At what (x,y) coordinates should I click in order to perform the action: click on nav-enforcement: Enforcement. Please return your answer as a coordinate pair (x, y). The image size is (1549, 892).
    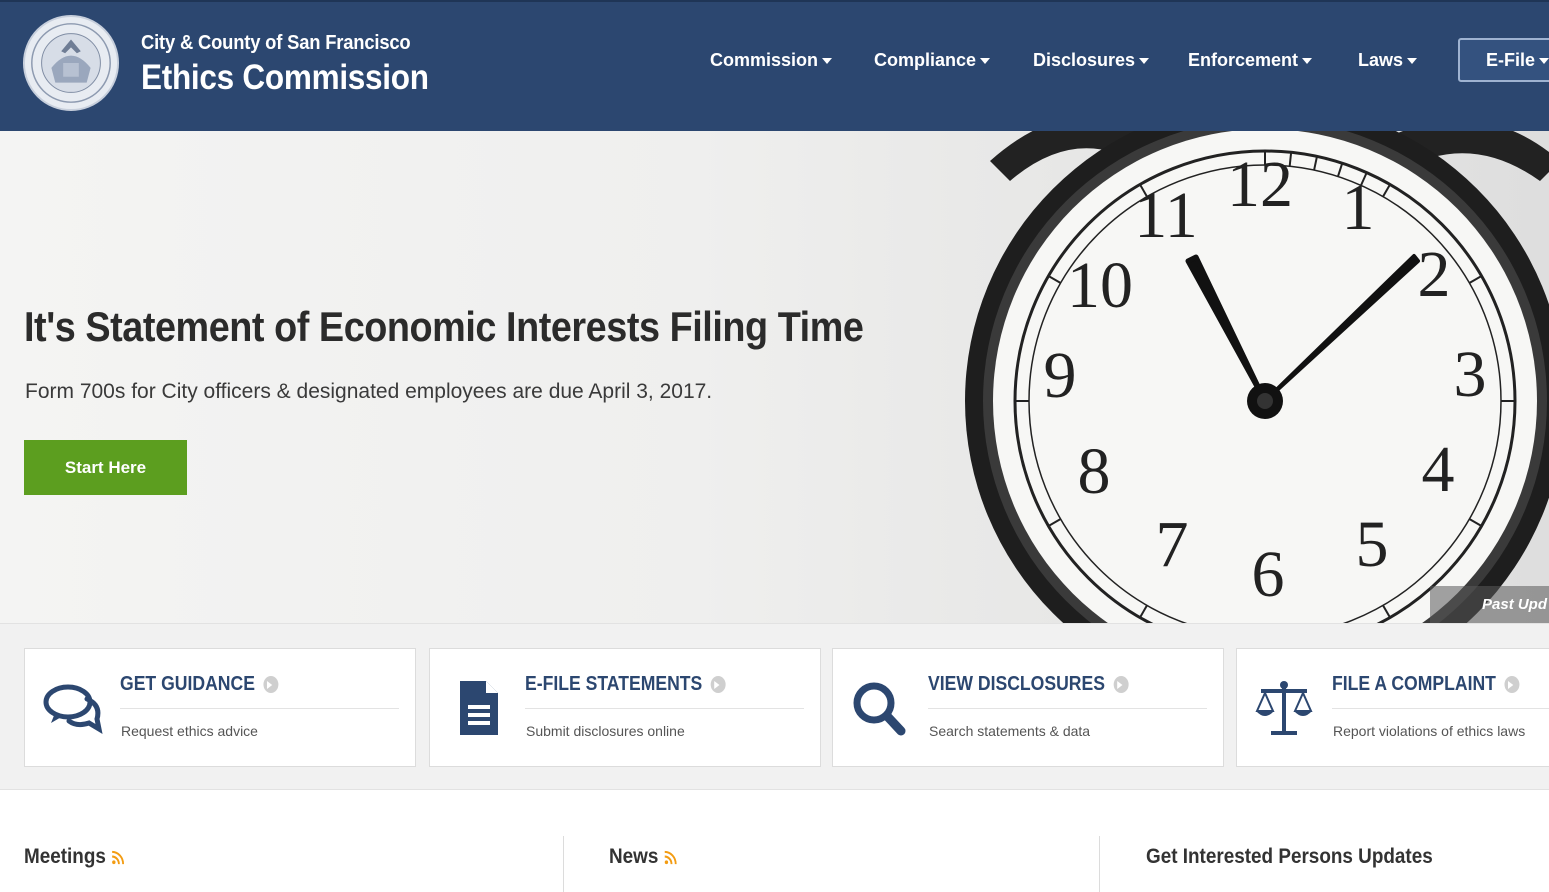
    Looking at the image, I should click on (1250, 60).